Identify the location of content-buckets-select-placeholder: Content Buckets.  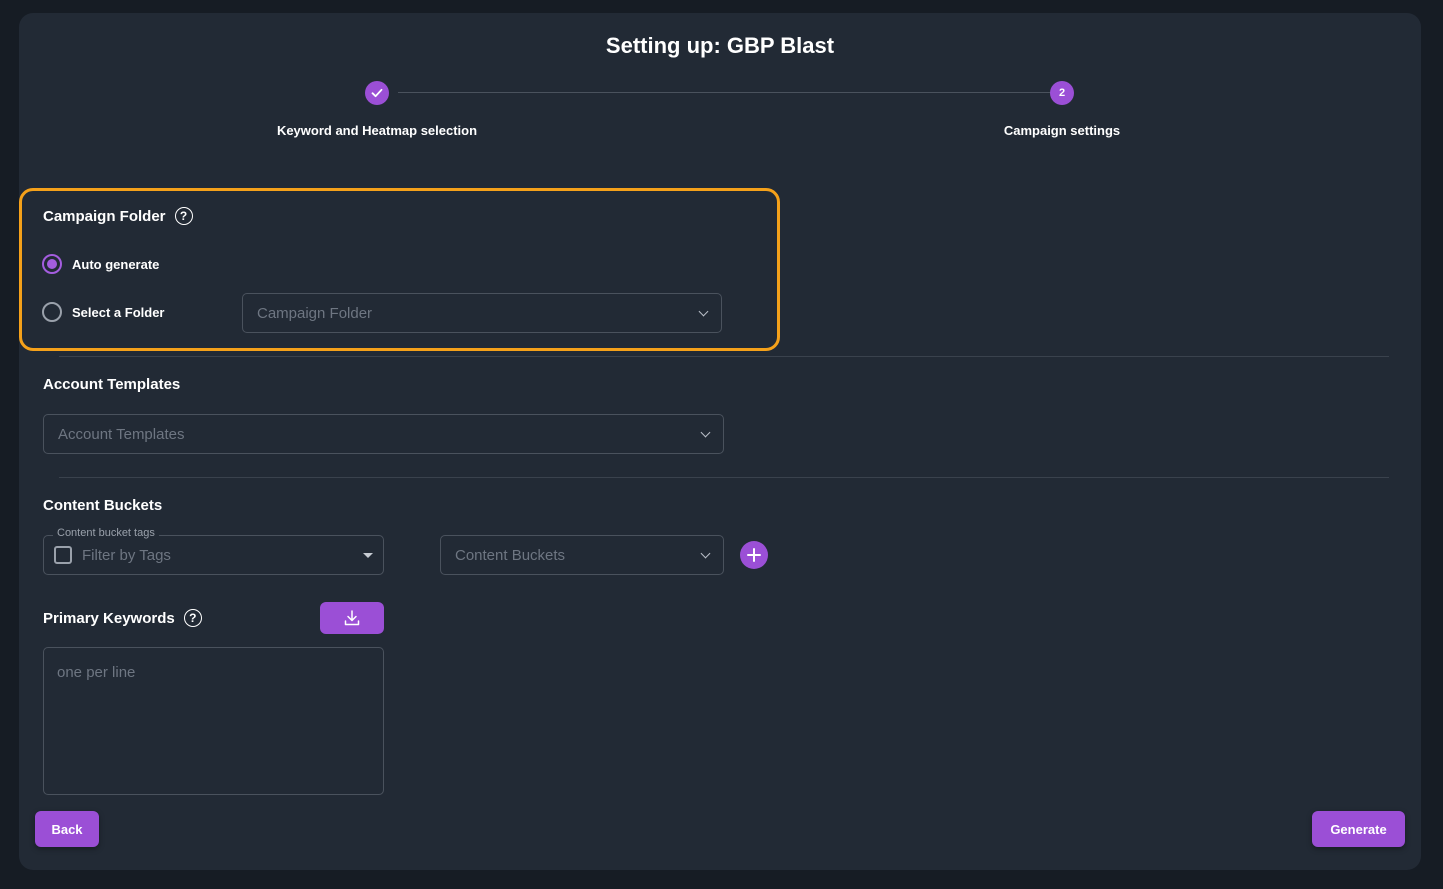
(510, 555).